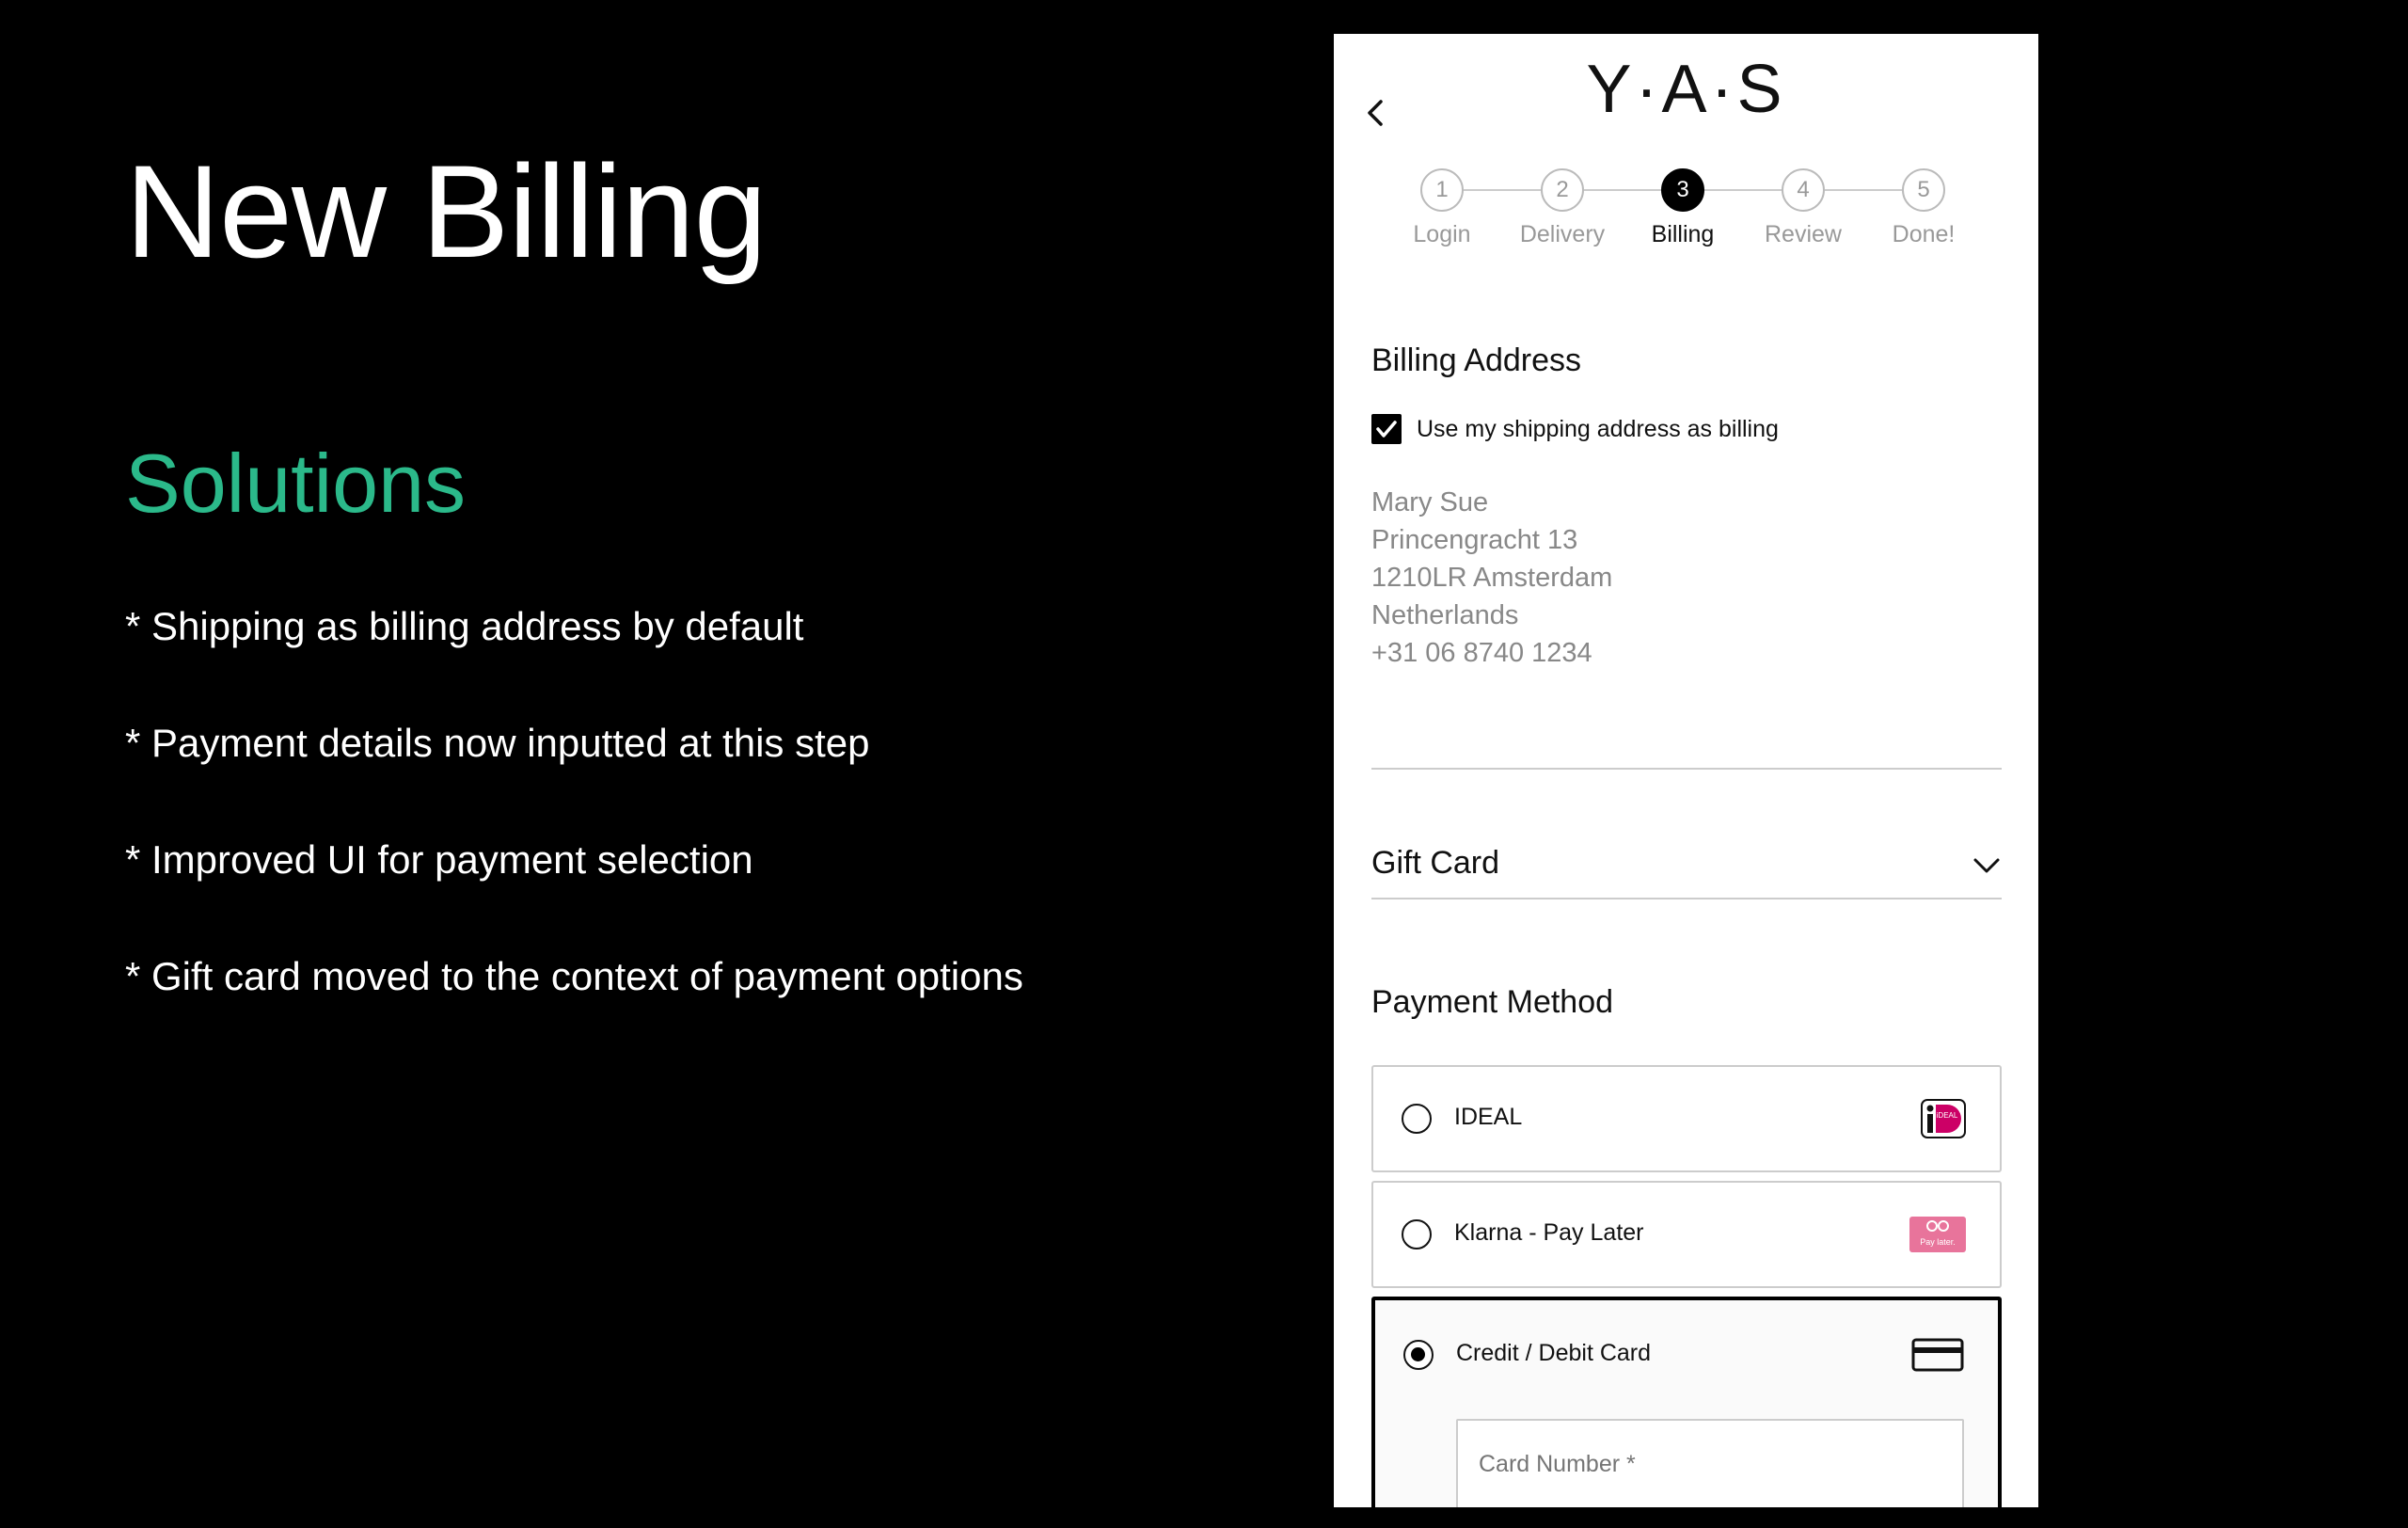 The width and height of the screenshot is (2408, 1528). What do you see at coordinates (1554, 1353) in the screenshot?
I see `payment-option-label: Credit / Debit Card` at bounding box center [1554, 1353].